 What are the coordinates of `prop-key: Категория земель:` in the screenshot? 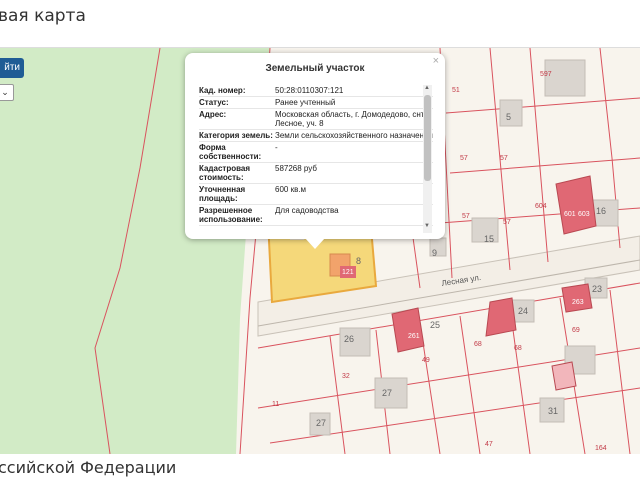 It's located at (236, 135).